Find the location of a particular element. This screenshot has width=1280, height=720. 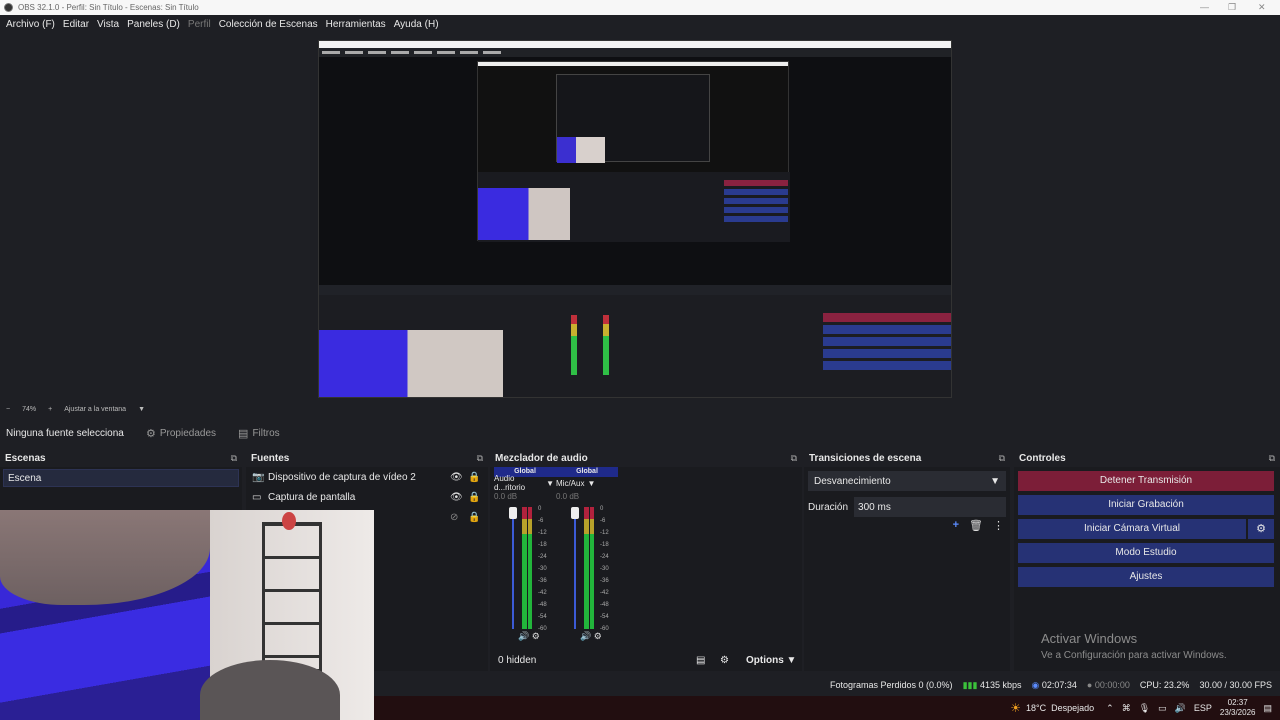

layout-icon: ▤ is located at coordinates (700, 660).